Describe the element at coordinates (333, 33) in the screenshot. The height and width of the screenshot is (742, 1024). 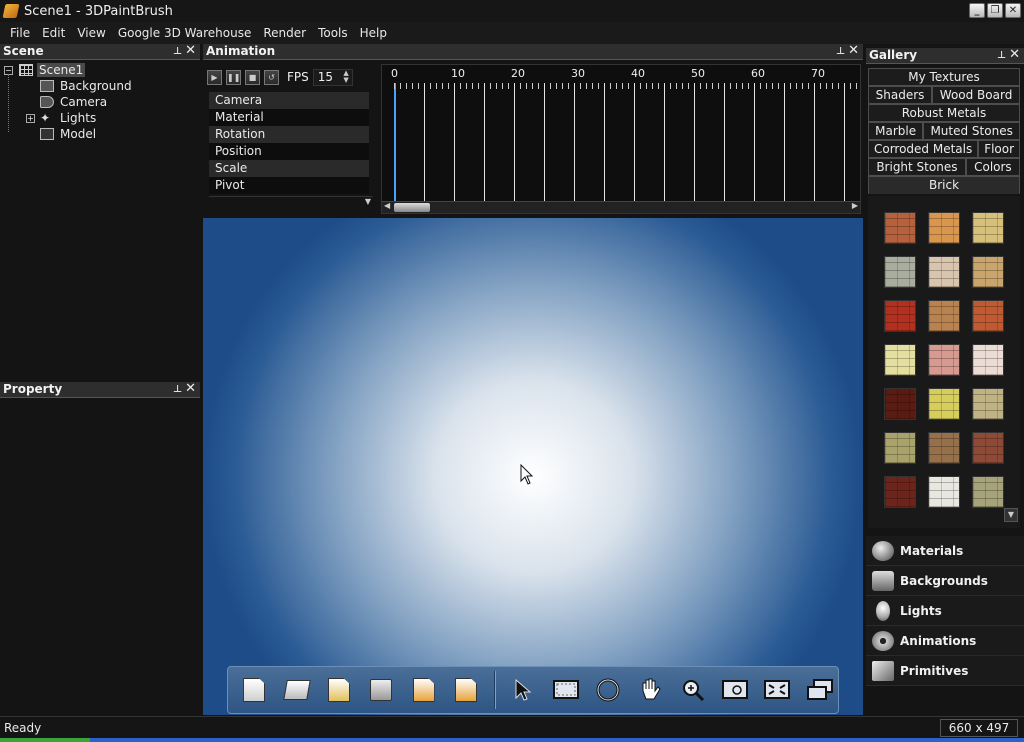
I see `menu-tools: Tools` at that location.